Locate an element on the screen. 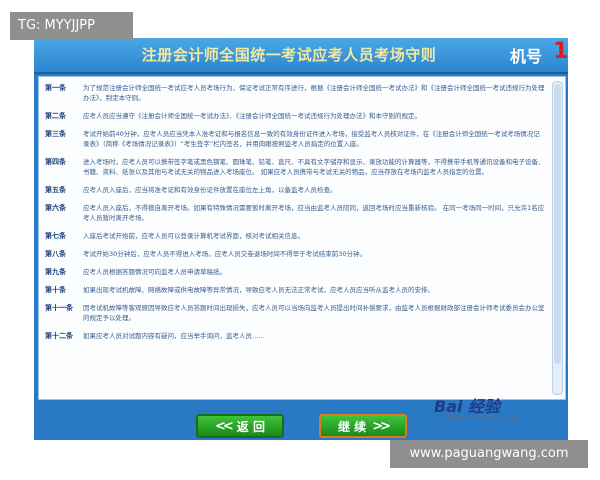  machine-label: 机号 is located at coordinates (526, 56).